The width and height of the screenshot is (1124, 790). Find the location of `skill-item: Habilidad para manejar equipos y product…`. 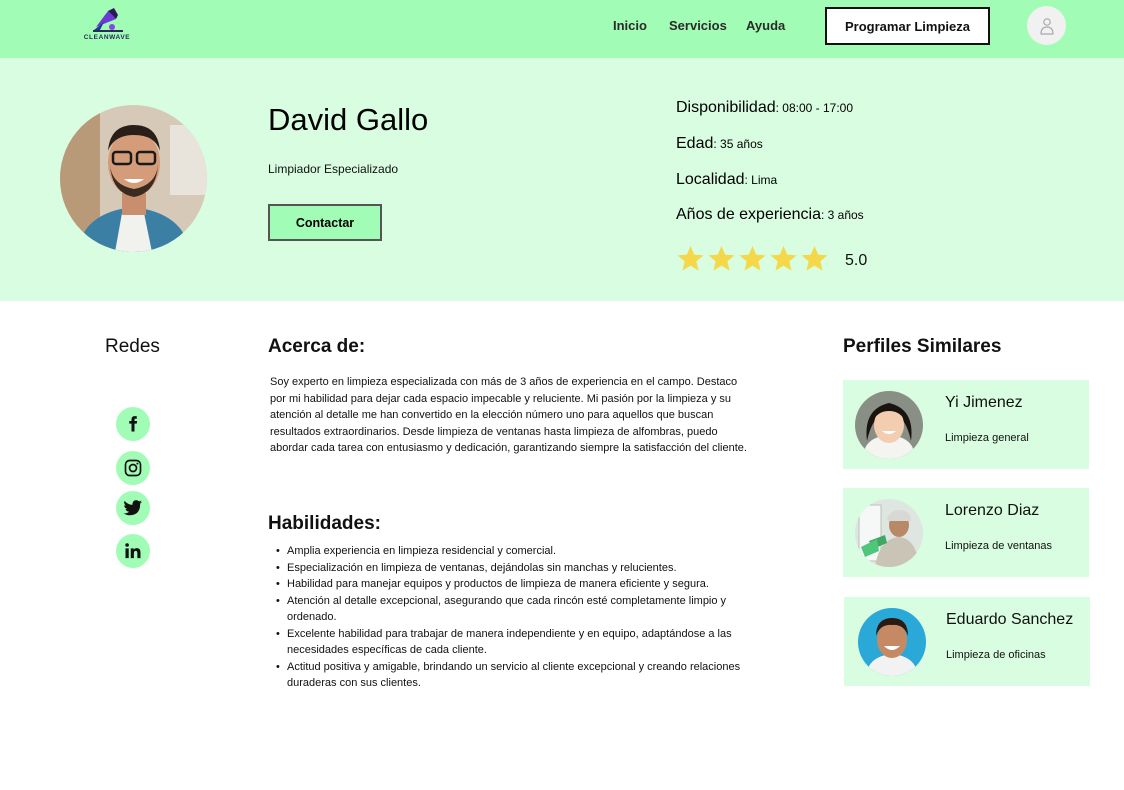

skill-item: Habilidad para manejar equipos y product… is located at coordinates (521, 584).